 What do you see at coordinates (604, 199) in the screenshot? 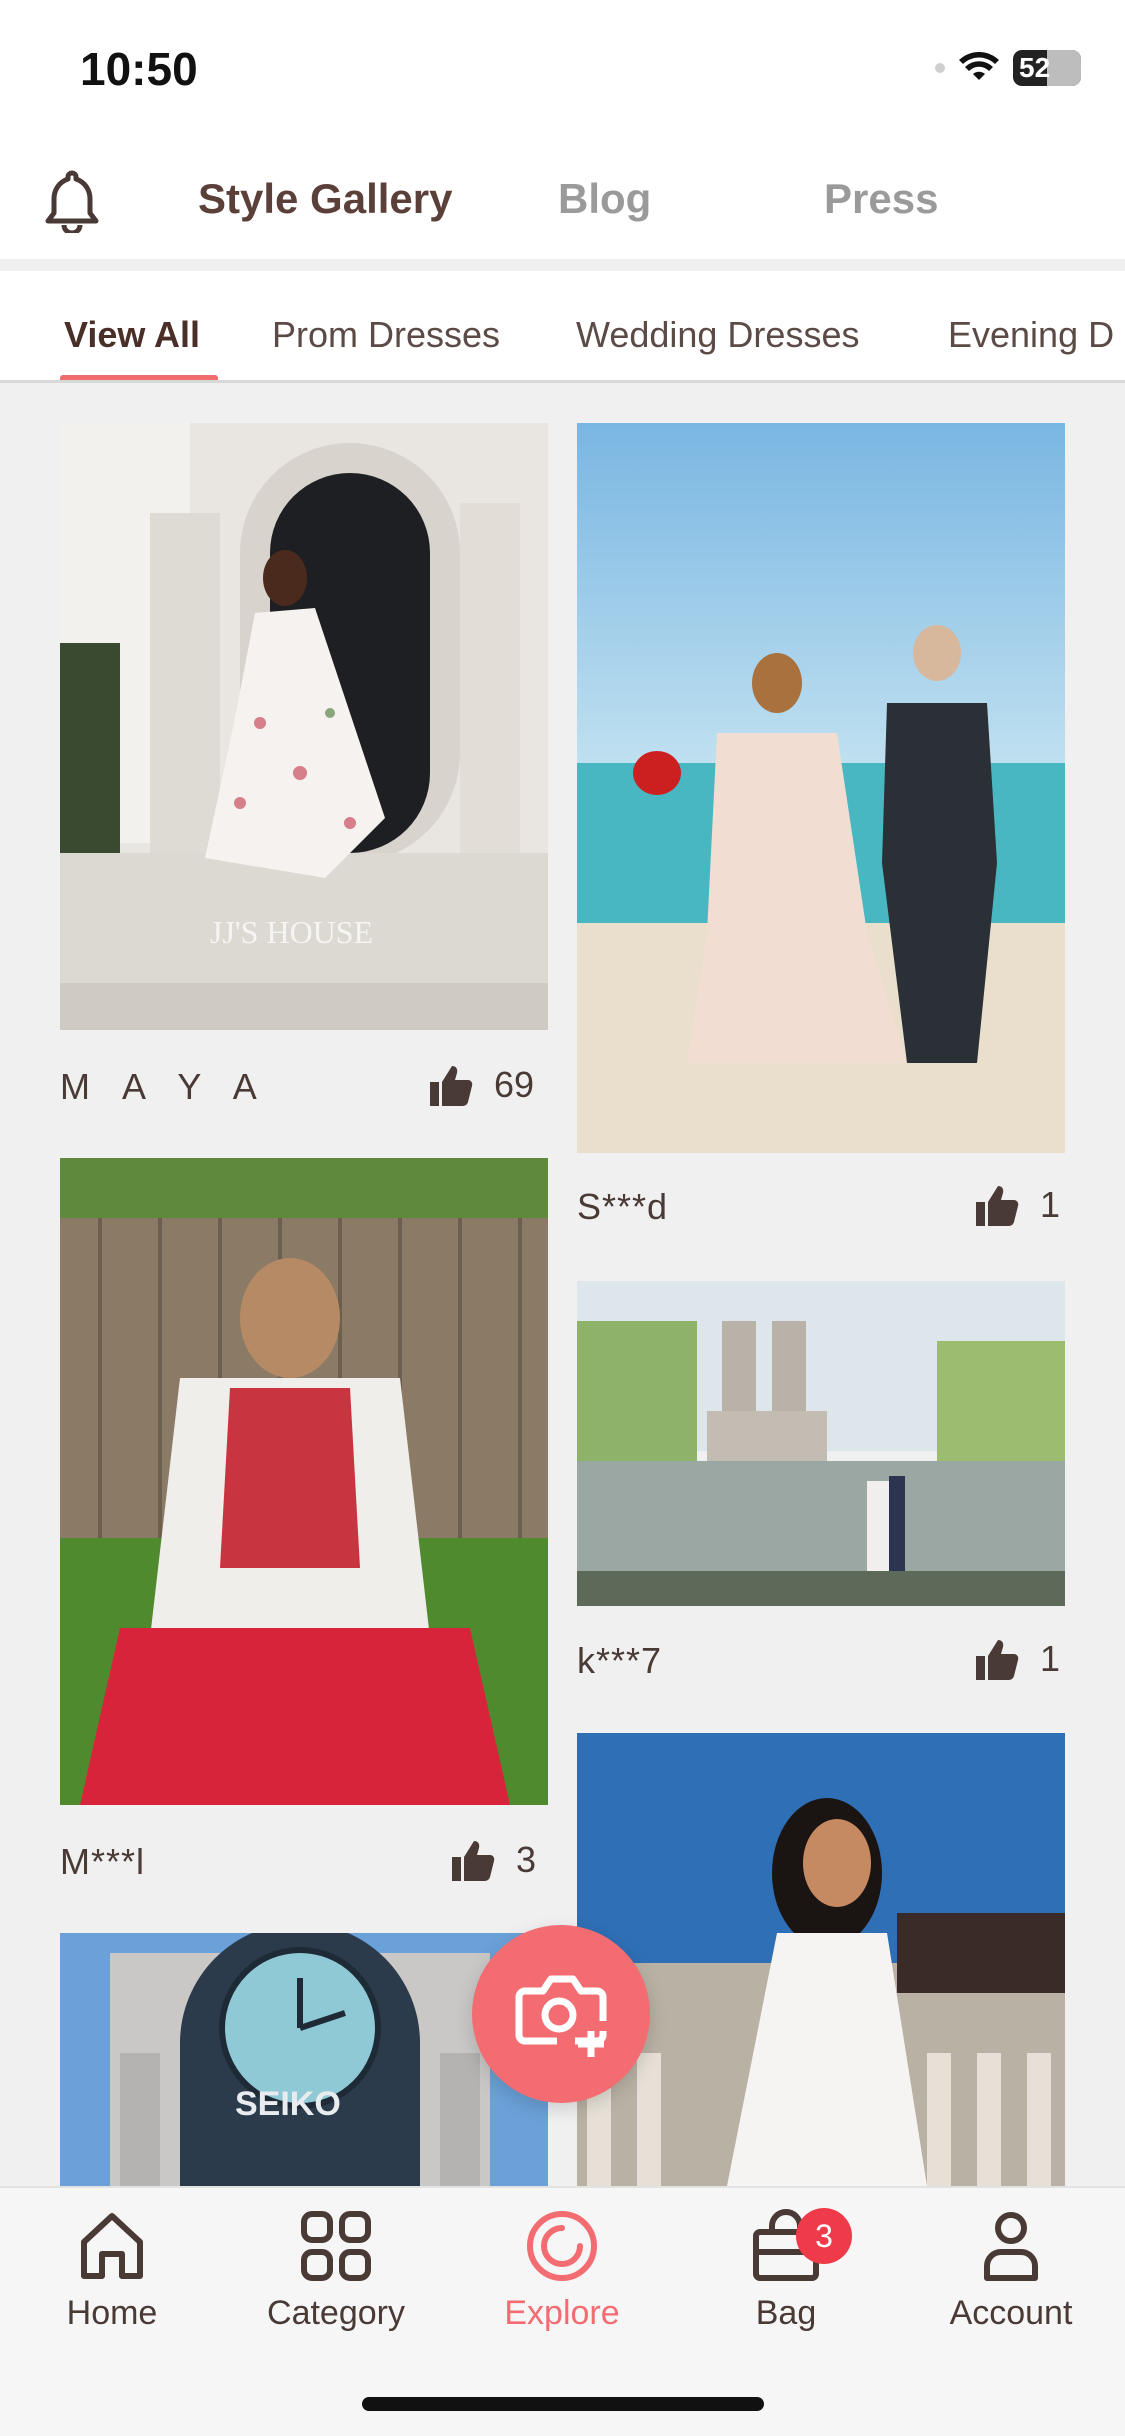
I see `tab-blog: Blog` at bounding box center [604, 199].